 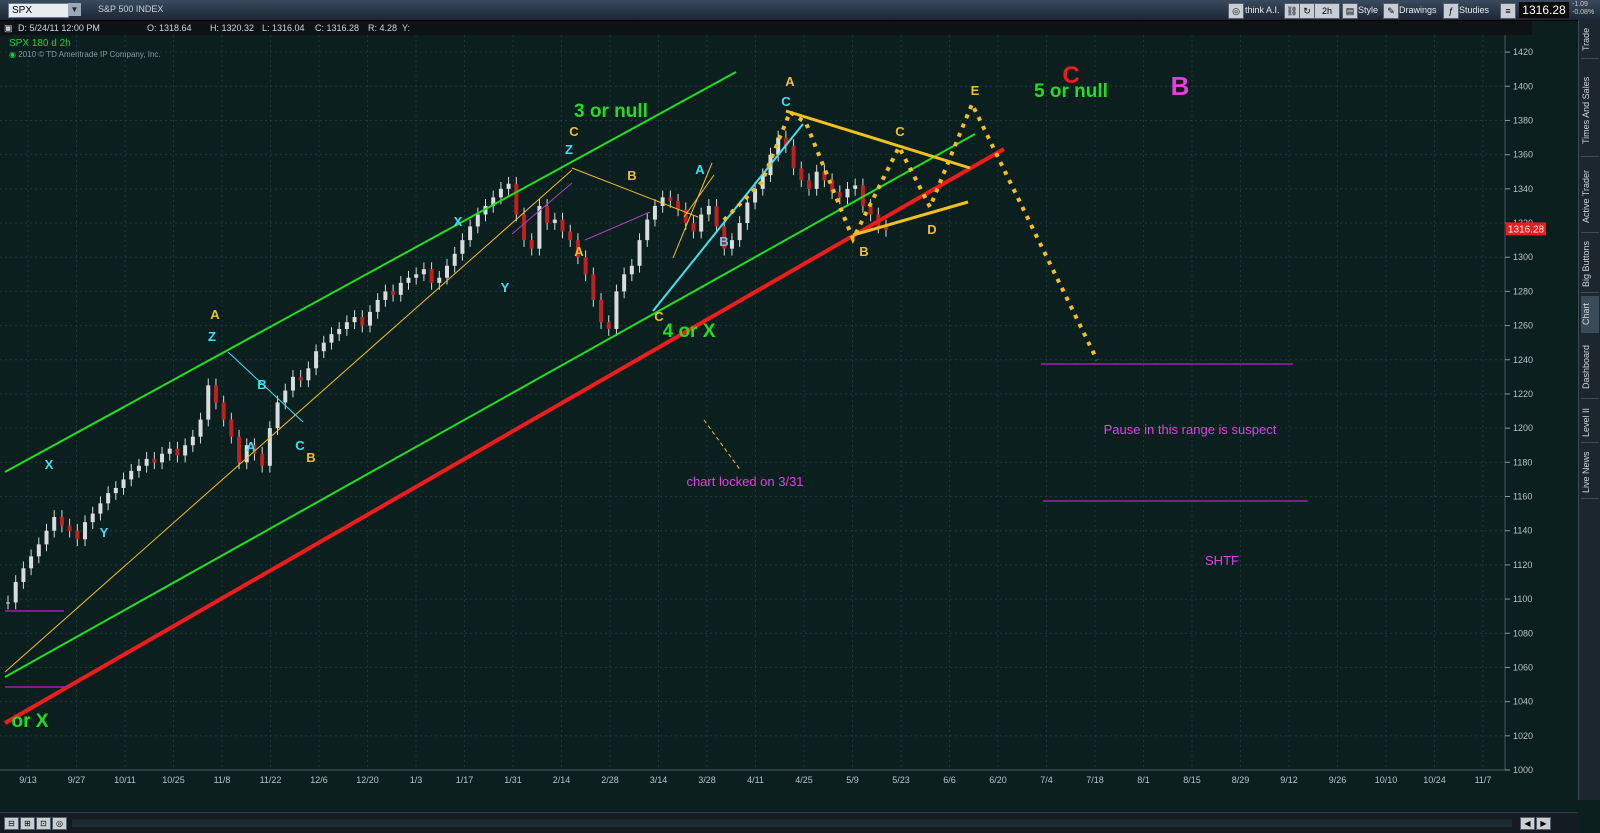 I want to click on interval-button: 2h, so click(x=1327, y=11).